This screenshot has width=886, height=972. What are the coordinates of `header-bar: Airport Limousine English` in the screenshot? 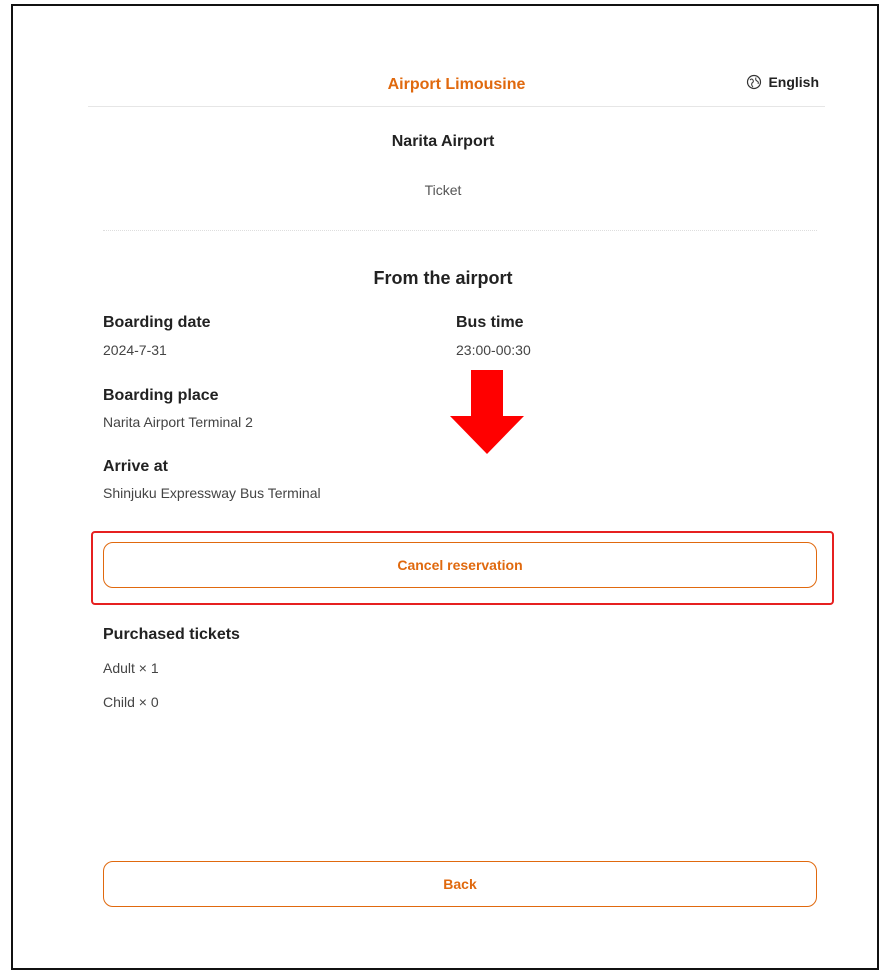 It's located at (456, 86).